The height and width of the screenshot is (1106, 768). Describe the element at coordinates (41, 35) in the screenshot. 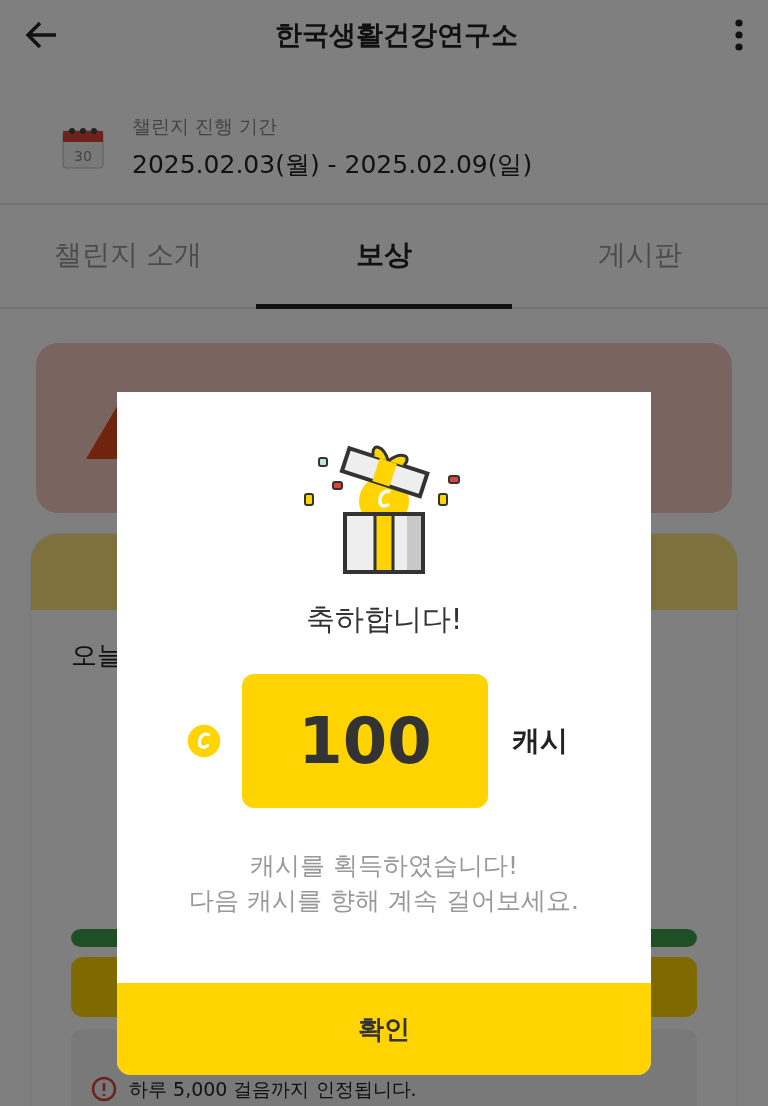

I see `back-icon` at that location.